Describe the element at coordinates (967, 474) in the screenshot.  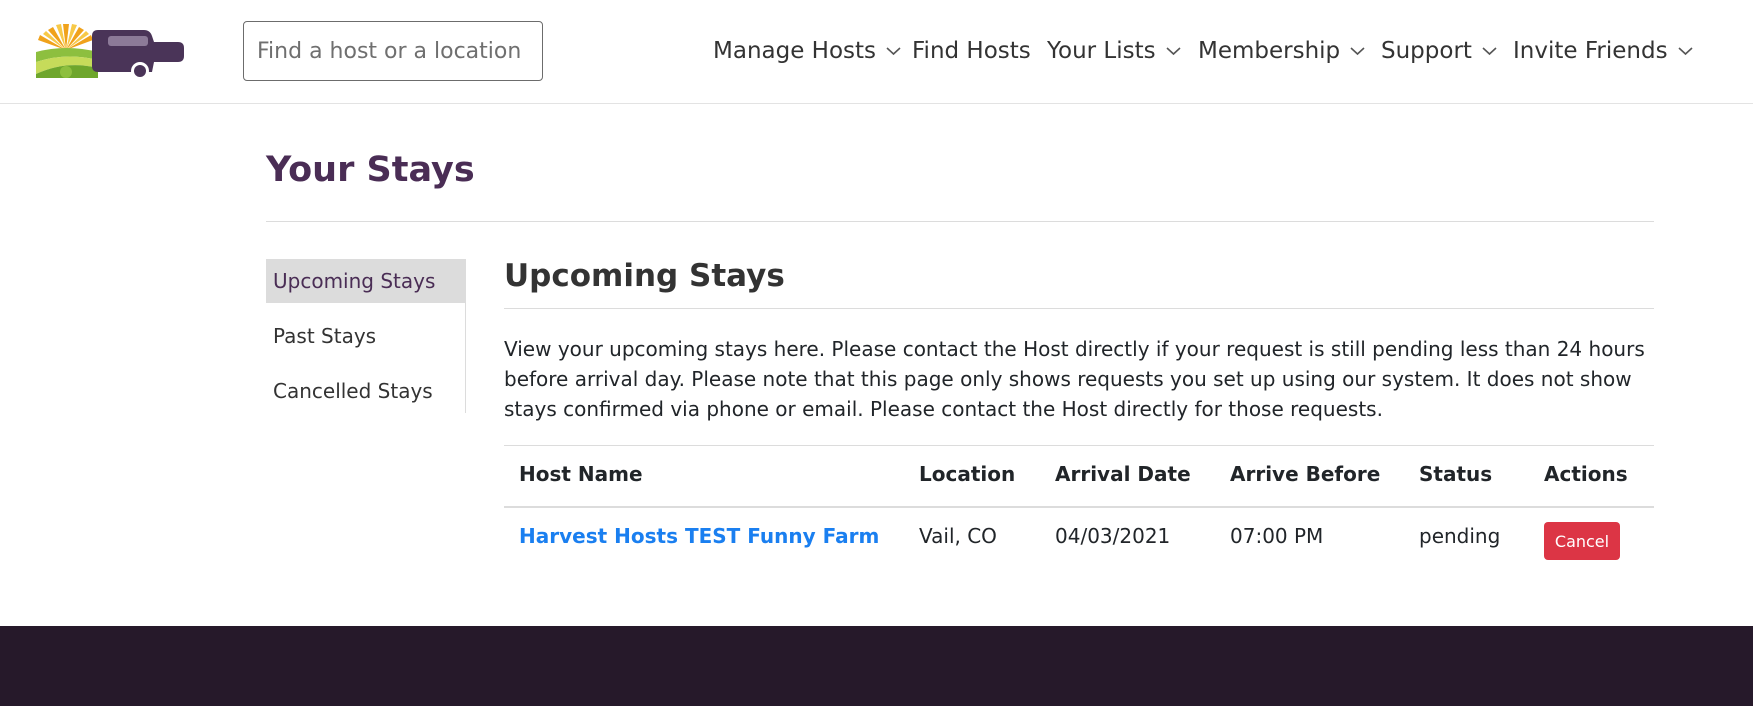
I see `column-header-location: Location` at that location.